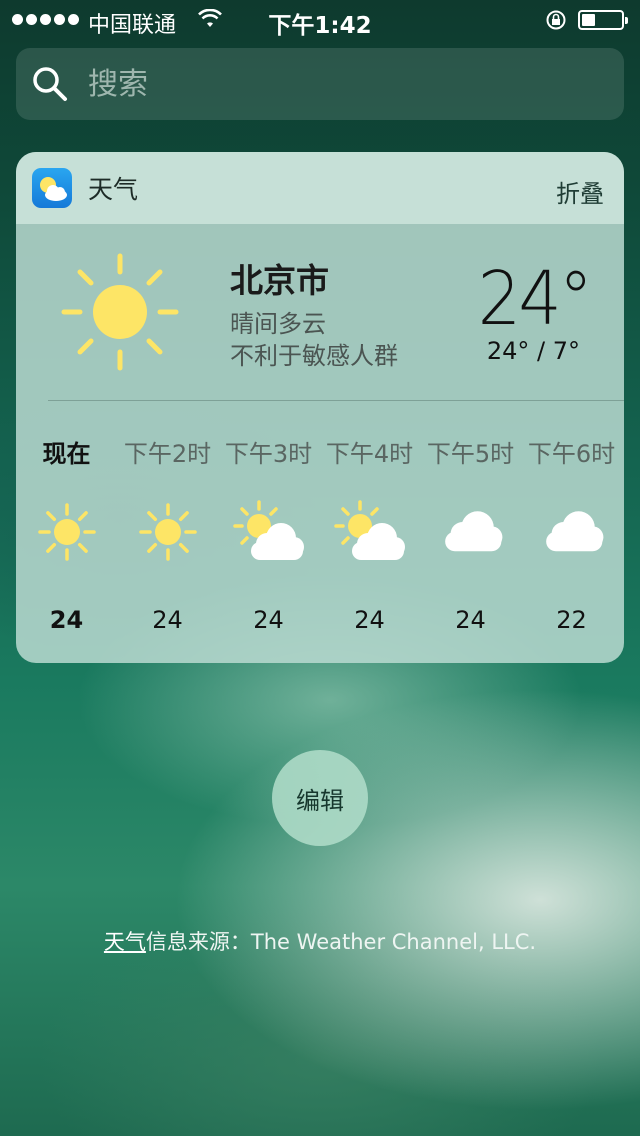 This screenshot has width=640, height=1136. Describe the element at coordinates (603, 20) in the screenshot. I see `battery-icon` at that location.